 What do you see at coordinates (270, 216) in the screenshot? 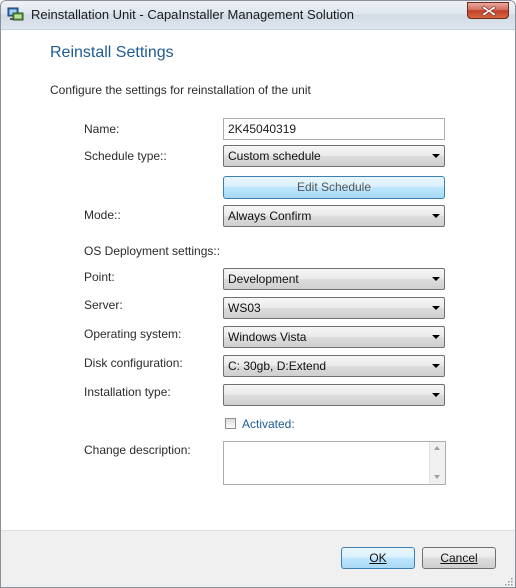
I see `mode-value: Always Confirm` at bounding box center [270, 216].